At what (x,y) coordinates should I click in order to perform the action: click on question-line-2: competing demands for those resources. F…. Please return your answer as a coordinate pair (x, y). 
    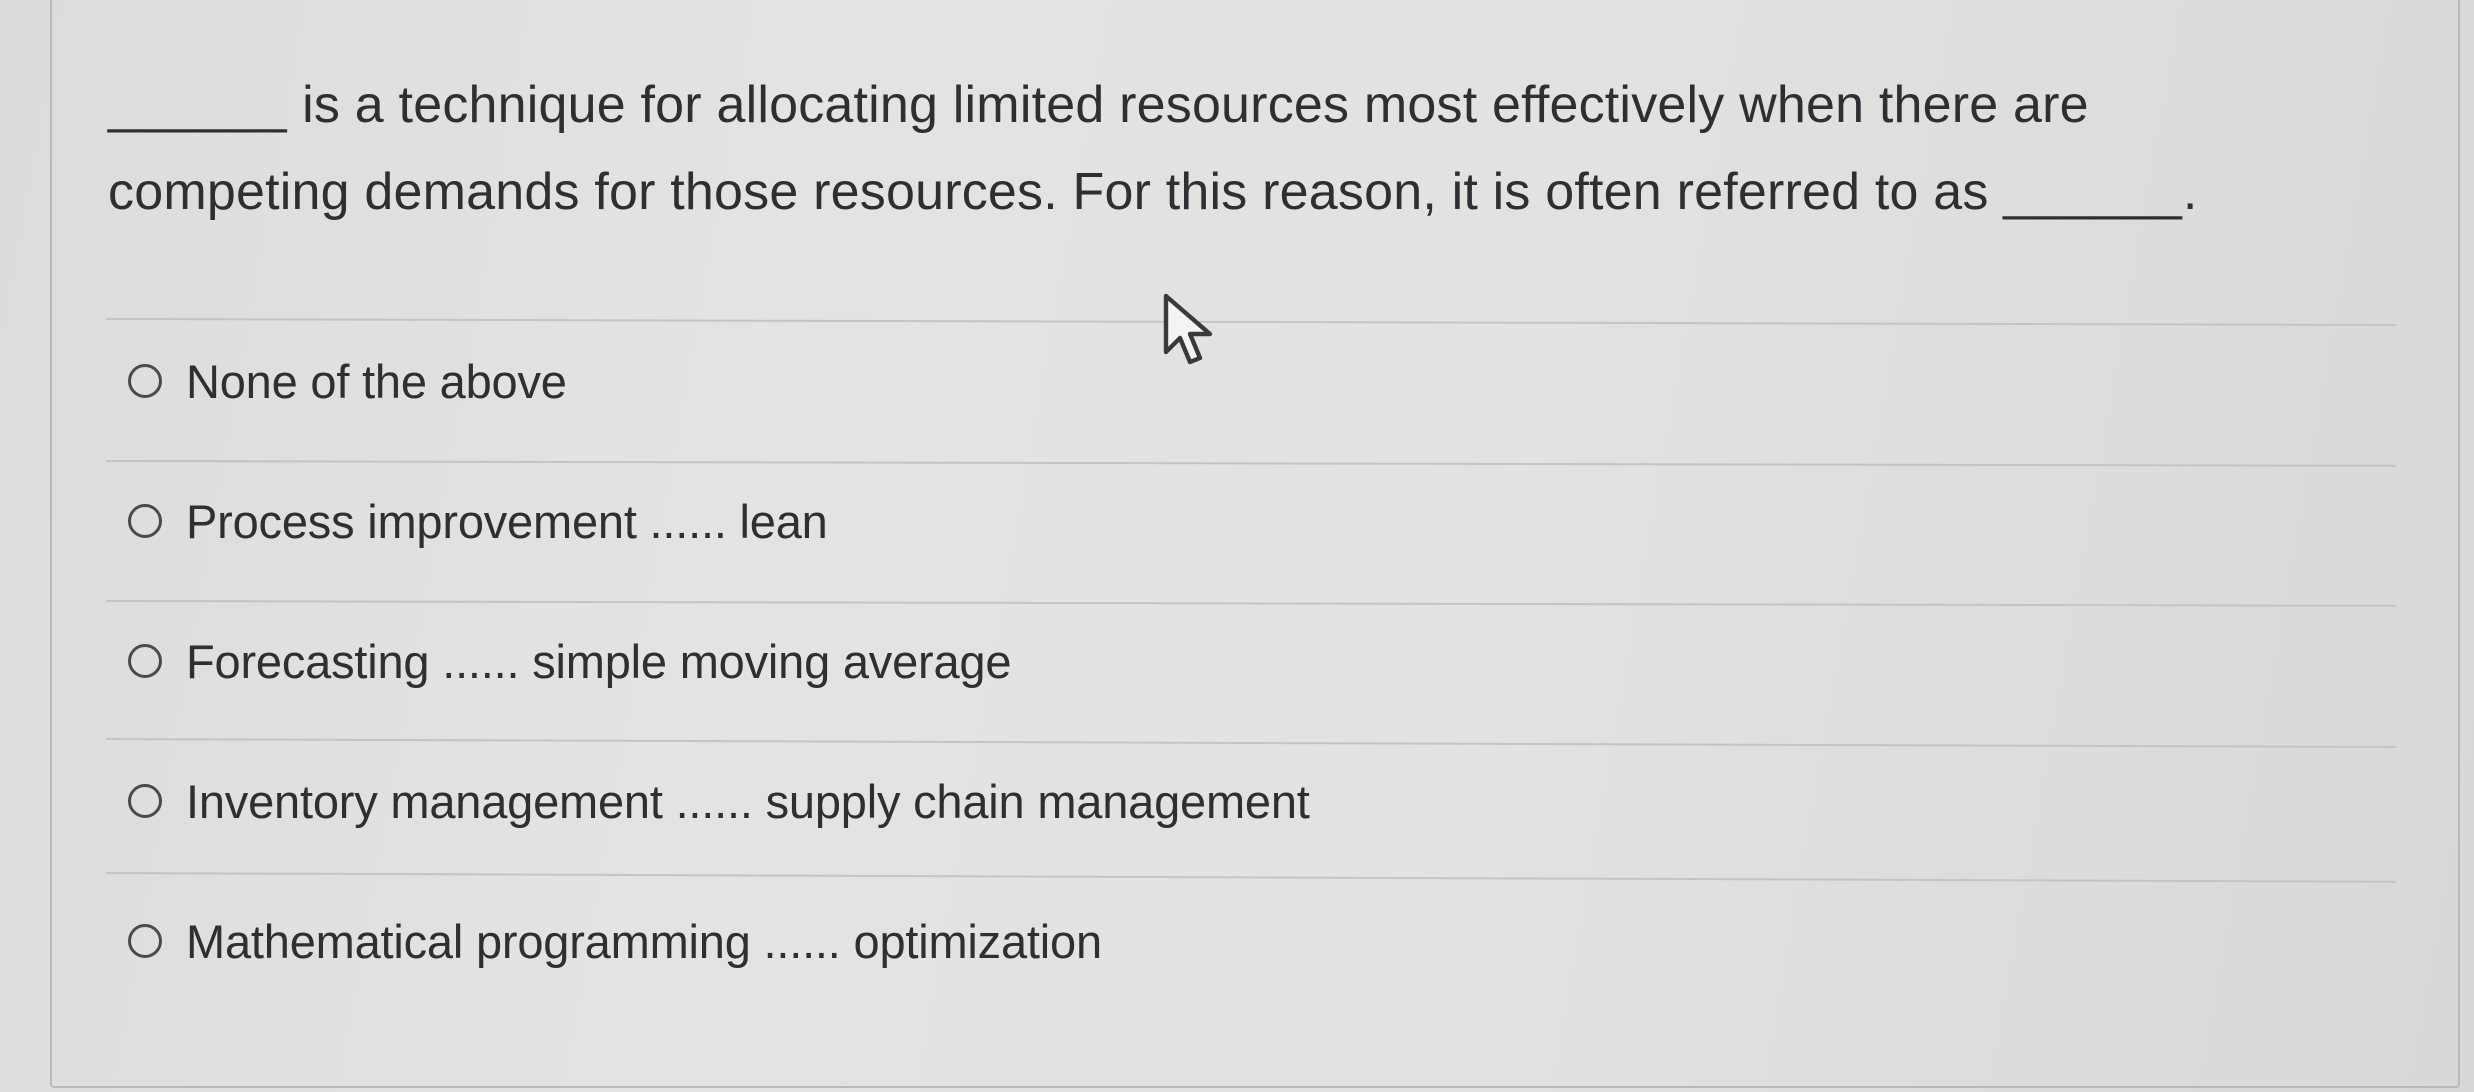
    Looking at the image, I should click on (1268, 192).